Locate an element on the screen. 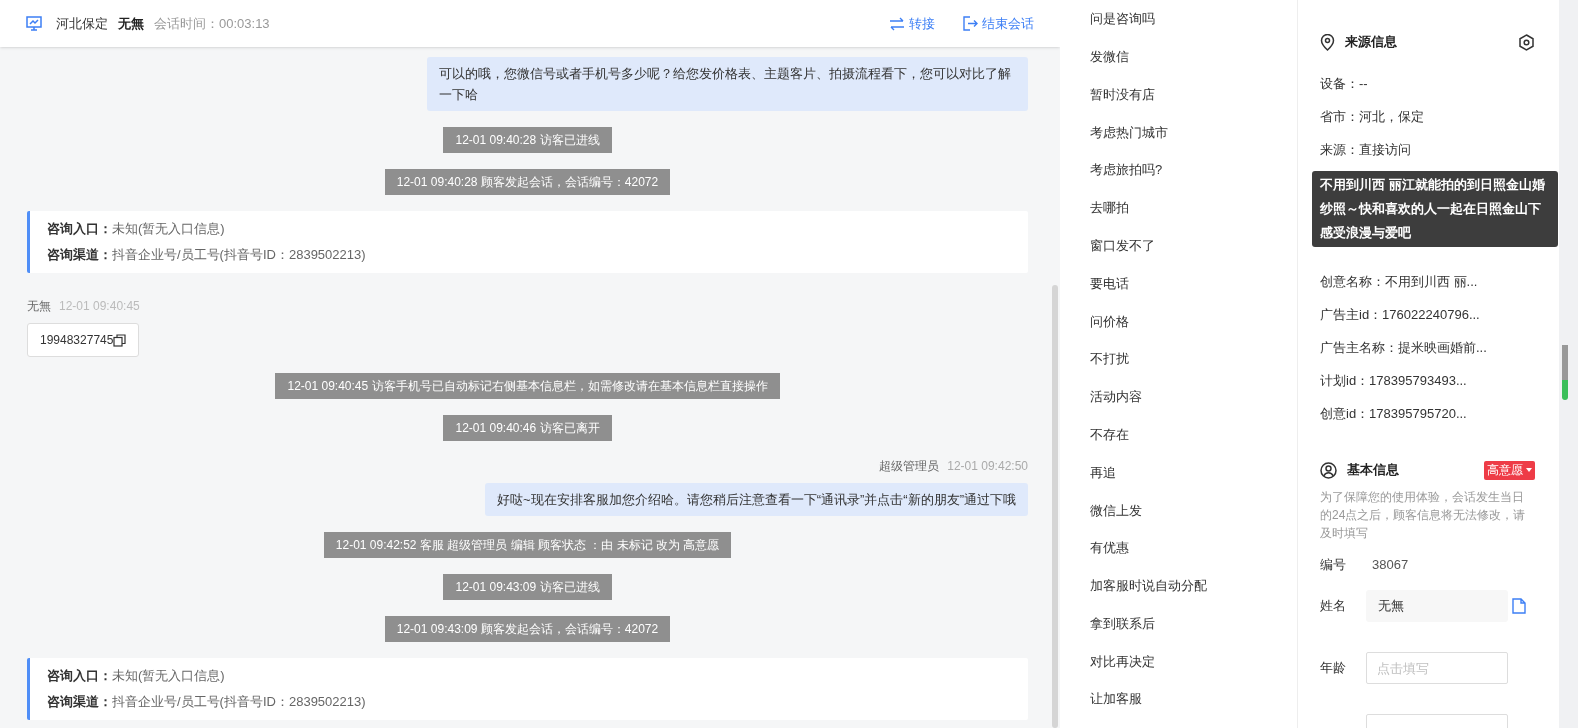 The height and width of the screenshot is (728, 1578). input-field: 点击填写 is located at coordinates (1437, 668).